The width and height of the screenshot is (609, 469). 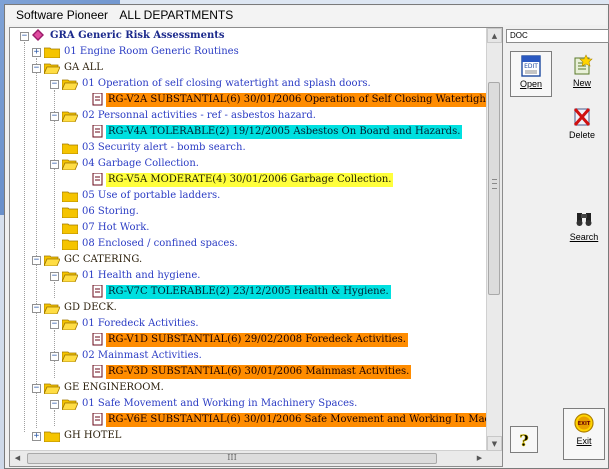 What do you see at coordinates (249, 260) in the screenshot?
I see `tree-node-folder: − GC CATERING.` at bounding box center [249, 260].